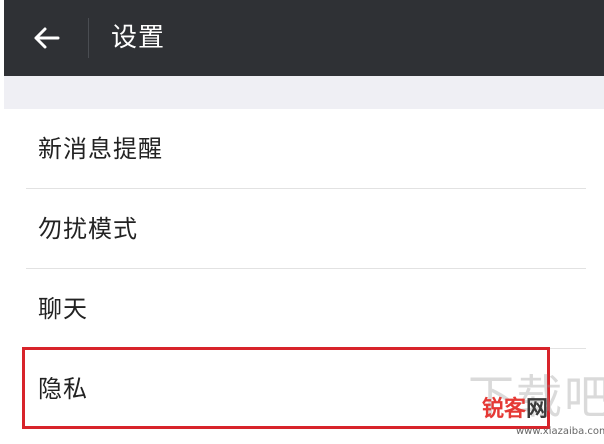  Describe the element at coordinates (63, 309) in the screenshot. I see `settings-item-label: 聊天` at that location.